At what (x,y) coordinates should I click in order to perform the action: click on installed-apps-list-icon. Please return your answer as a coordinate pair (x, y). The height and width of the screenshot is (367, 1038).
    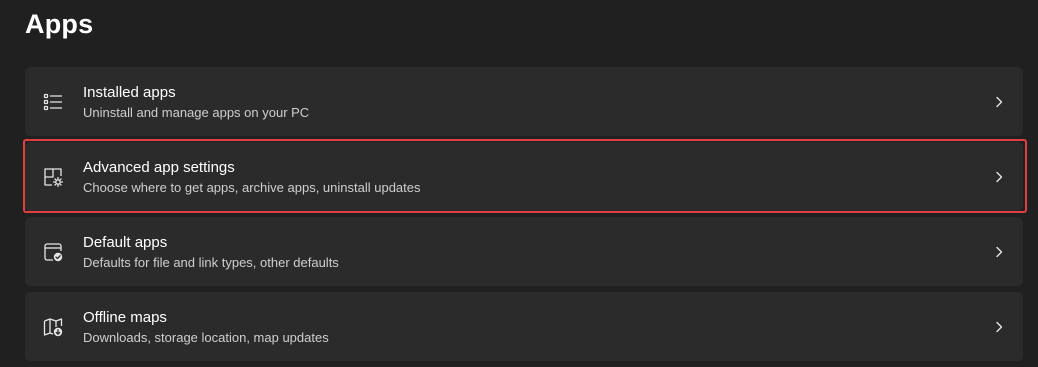
    Looking at the image, I should click on (53, 102).